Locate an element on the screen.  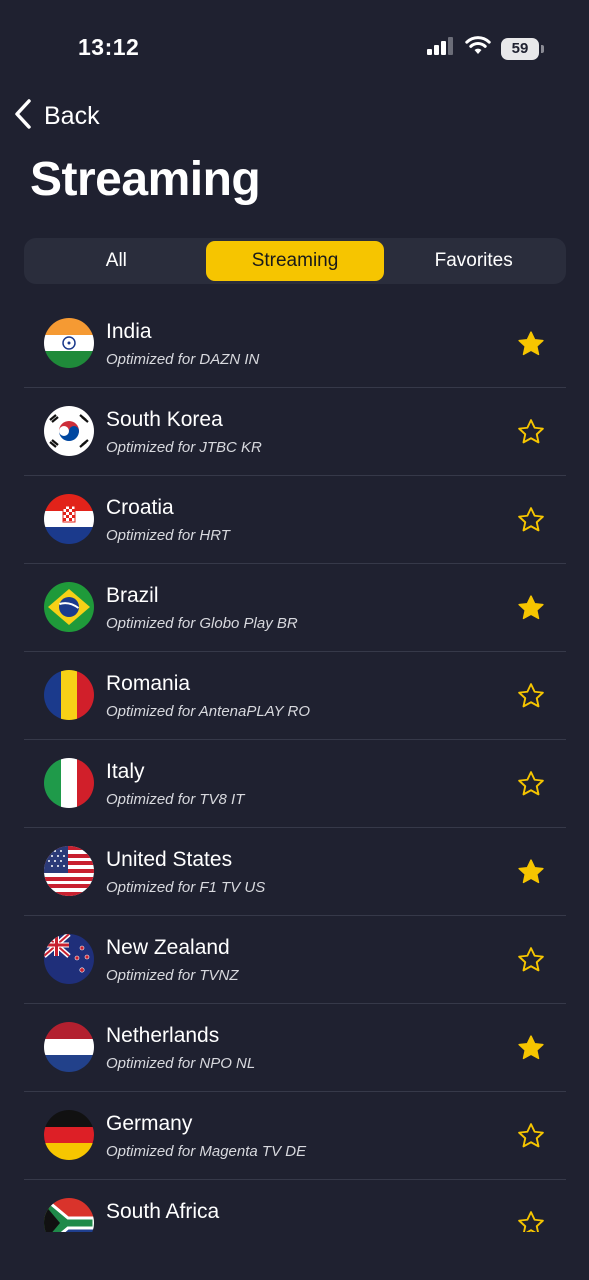
filter-tabs: All Streaming Favorites is located at coordinates (295, 261).